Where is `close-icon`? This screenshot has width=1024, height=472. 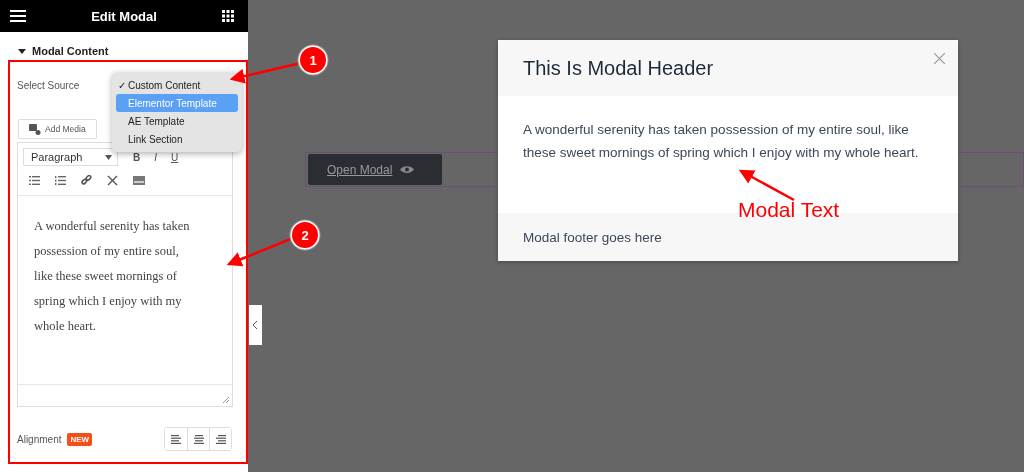 close-icon is located at coordinates (939, 58).